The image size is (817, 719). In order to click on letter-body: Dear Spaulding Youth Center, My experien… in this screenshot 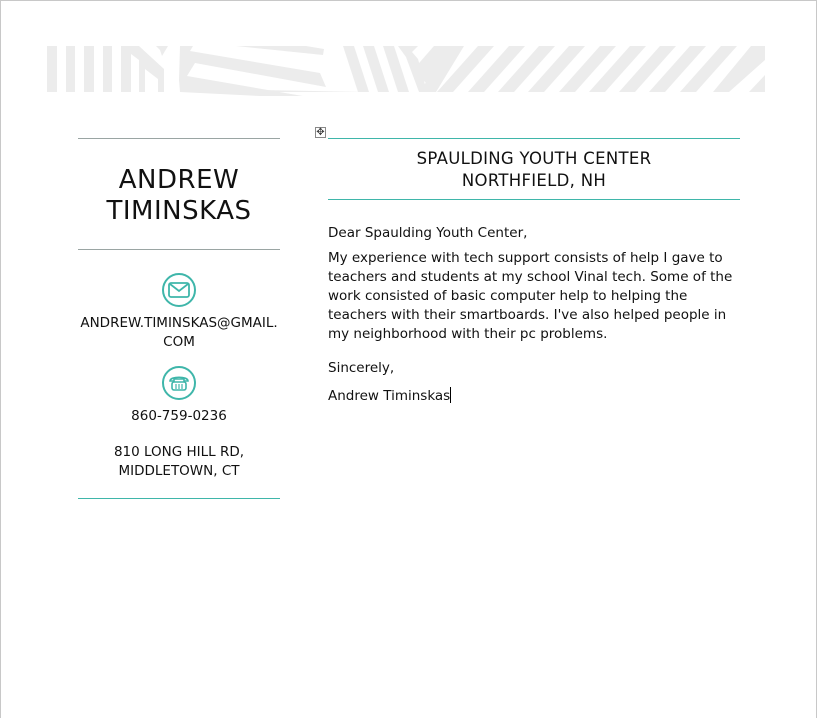, I will do `click(534, 315)`.